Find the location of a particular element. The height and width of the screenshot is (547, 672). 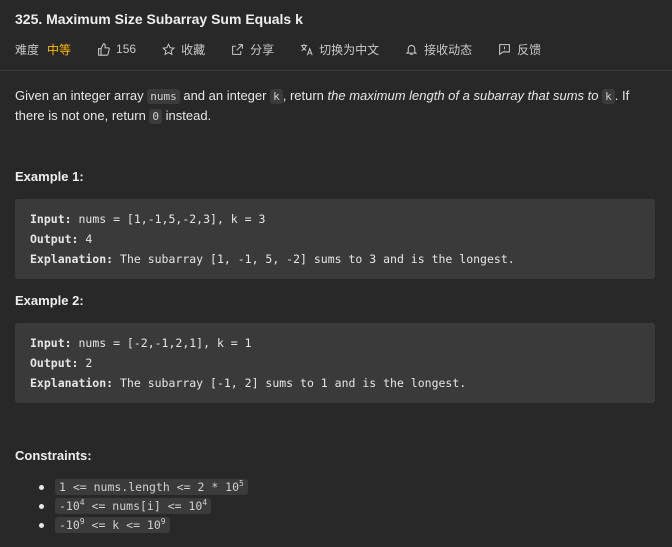

input-value: nums = [1,-1,5,-2,3], k = 3 is located at coordinates (168, 219).